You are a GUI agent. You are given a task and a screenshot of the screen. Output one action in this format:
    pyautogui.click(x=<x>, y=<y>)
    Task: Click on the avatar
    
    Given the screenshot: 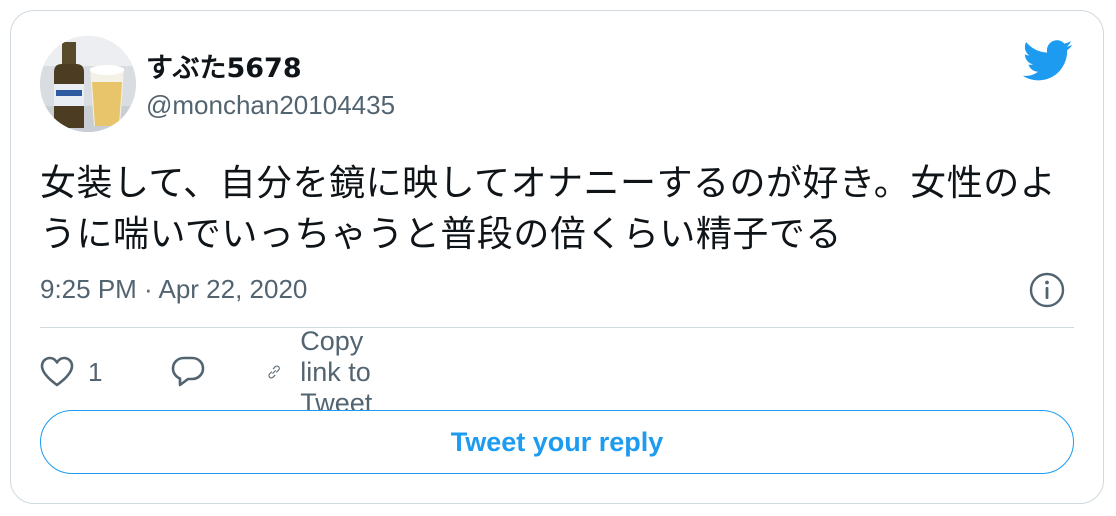 What is the action you would take?
    pyautogui.click(x=88, y=84)
    